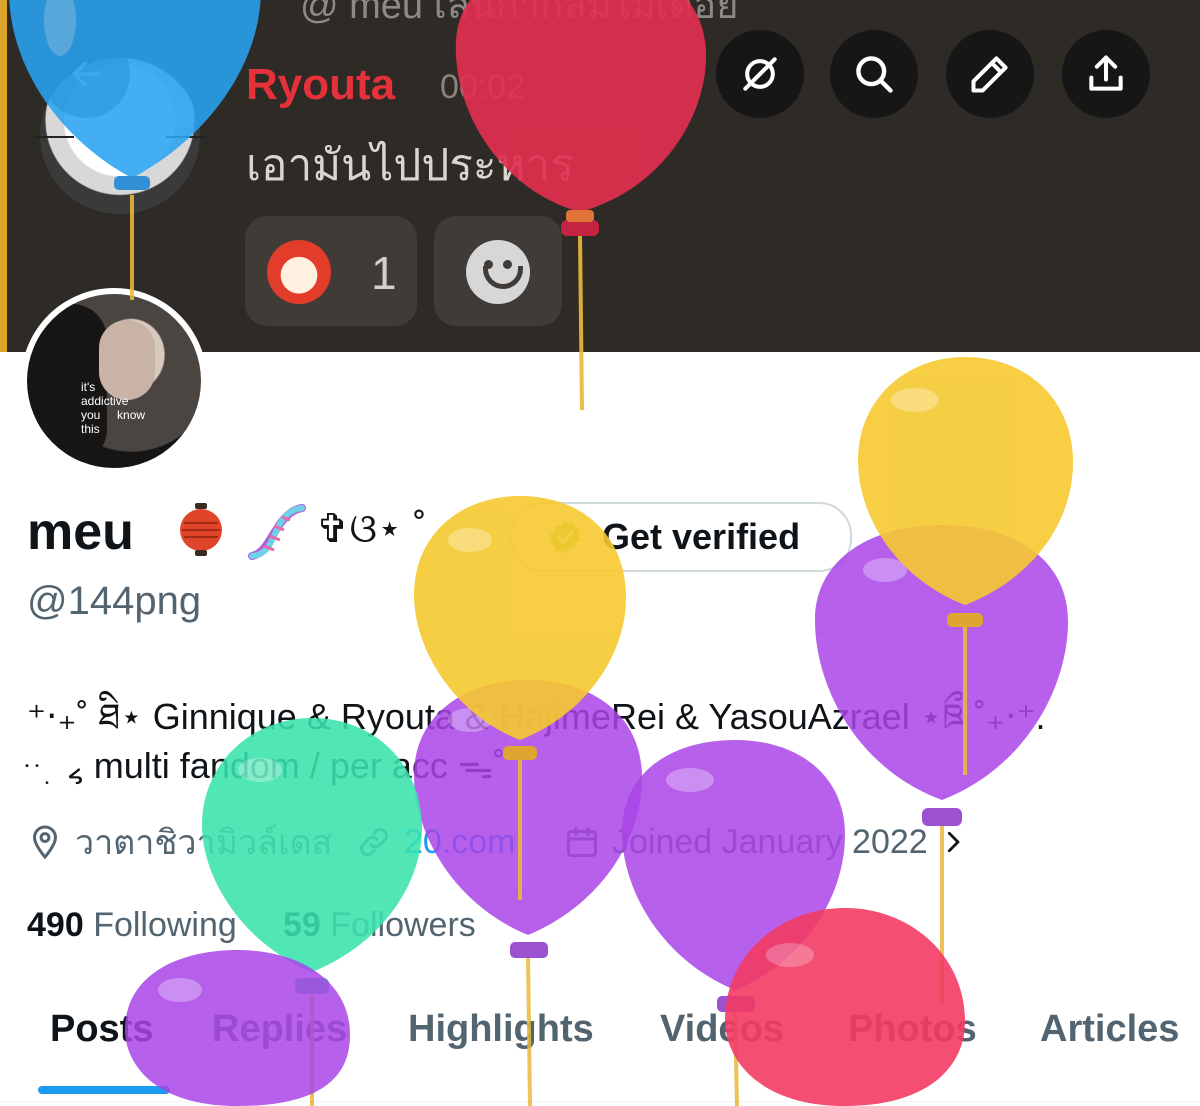 The width and height of the screenshot is (1200, 1106). Describe the element at coordinates (600, 1101) in the screenshot. I see `tabs-divider` at that location.